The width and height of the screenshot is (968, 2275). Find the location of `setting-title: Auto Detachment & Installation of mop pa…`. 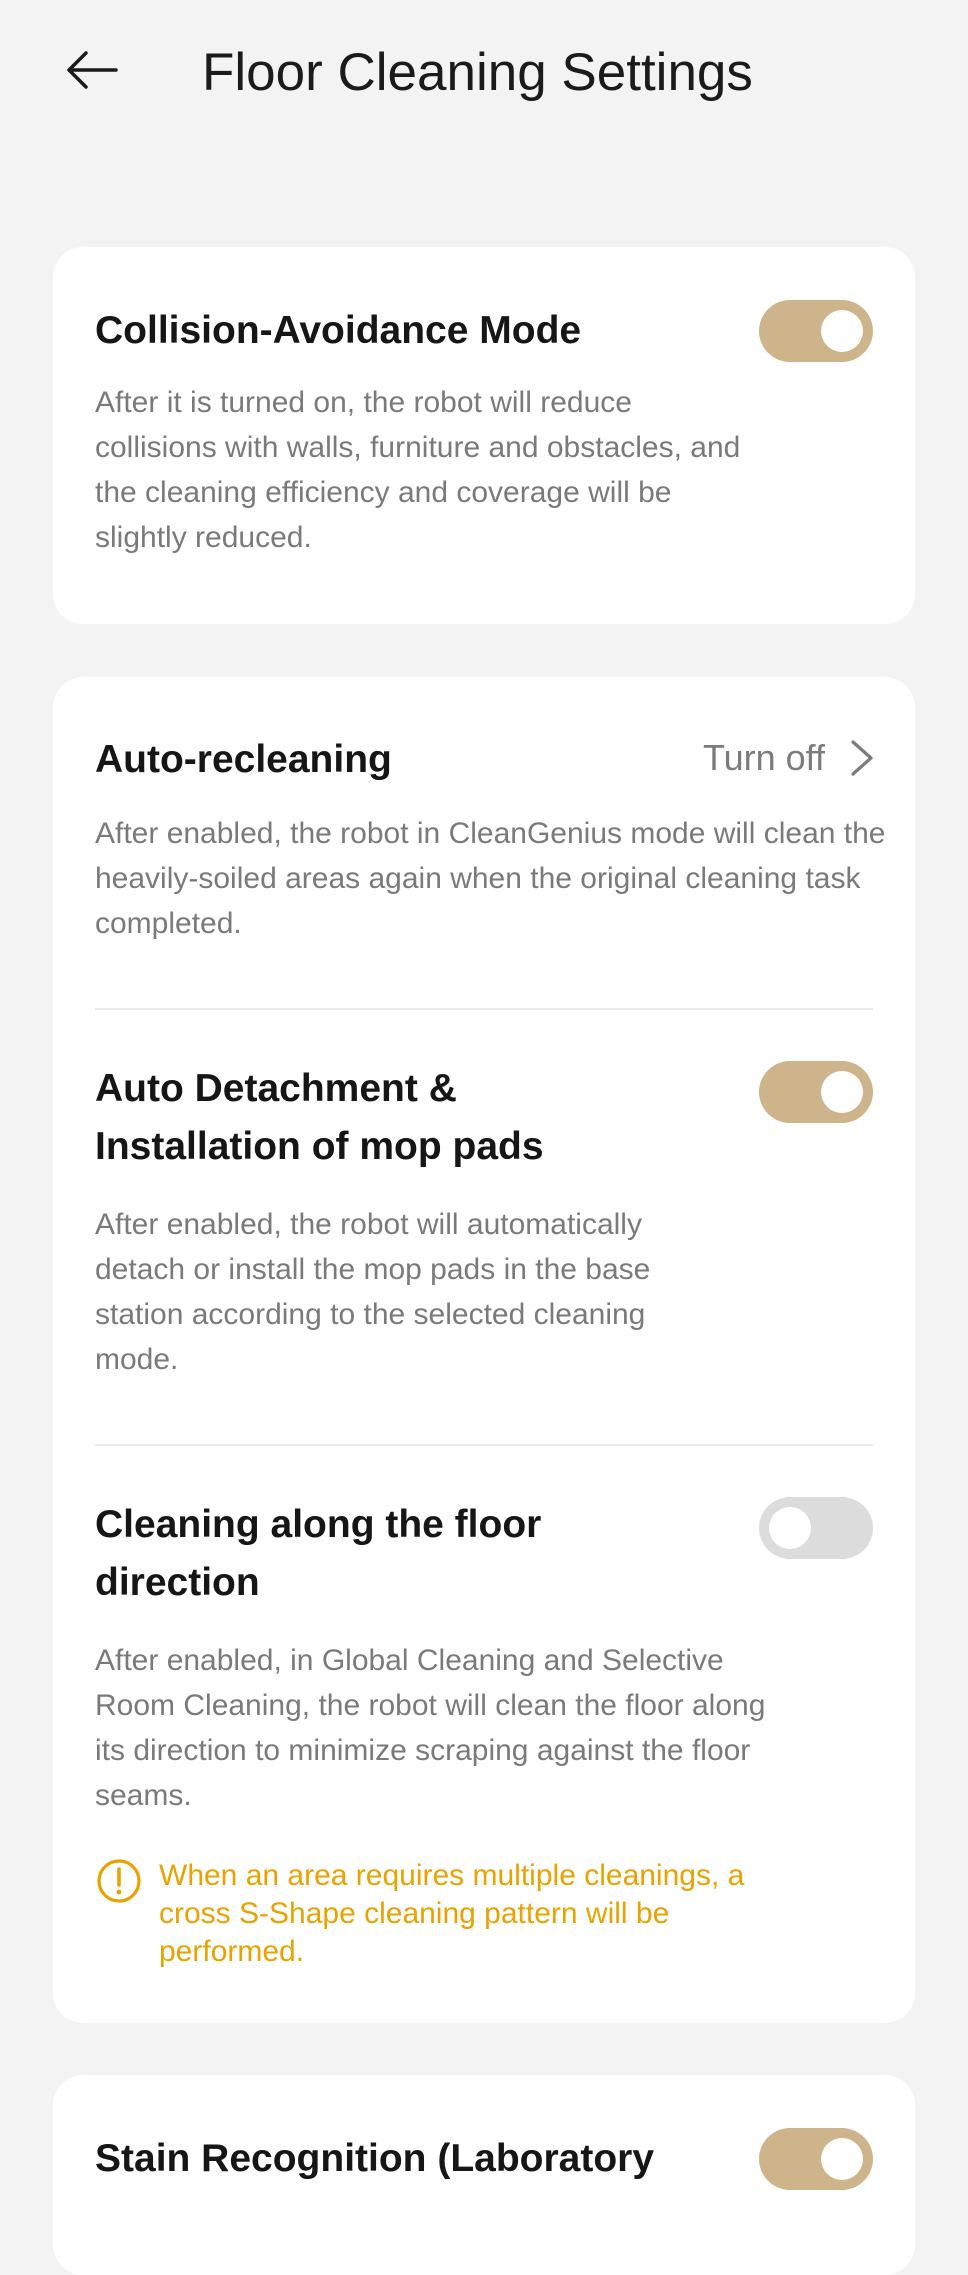

setting-title: Auto Detachment & Installation of mop pa… is located at coordinates (319, 1117).